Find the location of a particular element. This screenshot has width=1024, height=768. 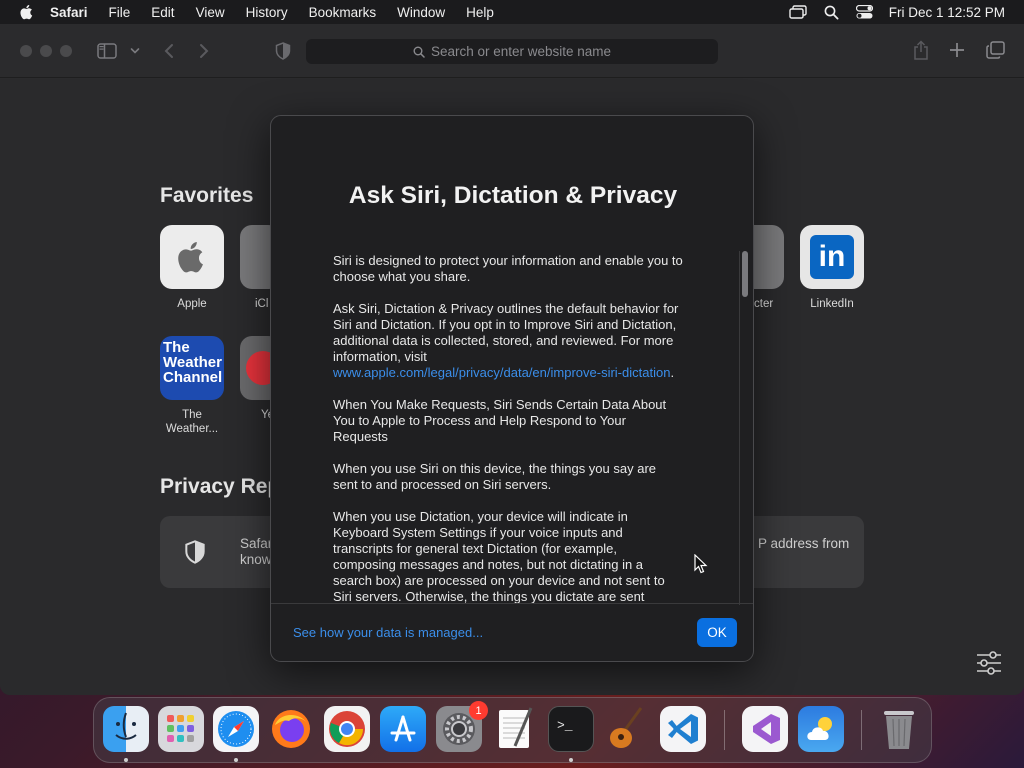

screen-mirroring-icon is located at coordinates (798, 12).